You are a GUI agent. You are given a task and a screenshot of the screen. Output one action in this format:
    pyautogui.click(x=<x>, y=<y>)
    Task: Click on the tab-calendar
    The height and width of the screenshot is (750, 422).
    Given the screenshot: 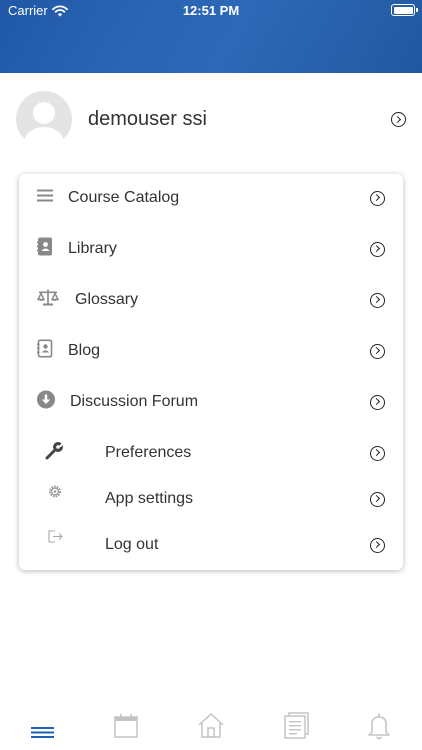 What is the action you would take?
    pyautogui.click(x=126, y=725)
    